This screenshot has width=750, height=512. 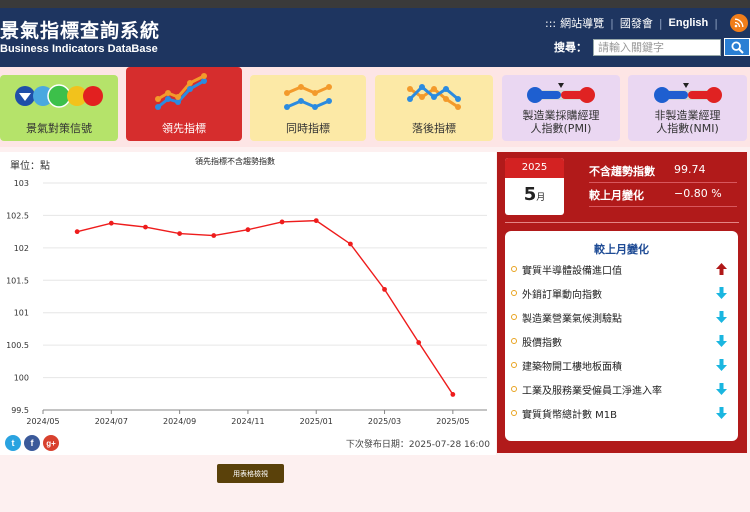 I want to click on nav-ndc-link: 國發會, so click(x=636, y=23).